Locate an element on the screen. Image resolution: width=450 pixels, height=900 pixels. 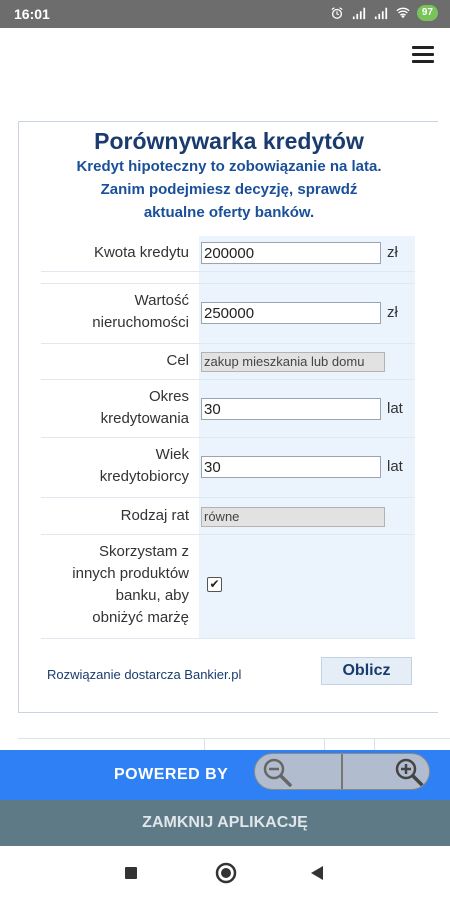
installments-field-area: równe is located at coordinates (307, 516).